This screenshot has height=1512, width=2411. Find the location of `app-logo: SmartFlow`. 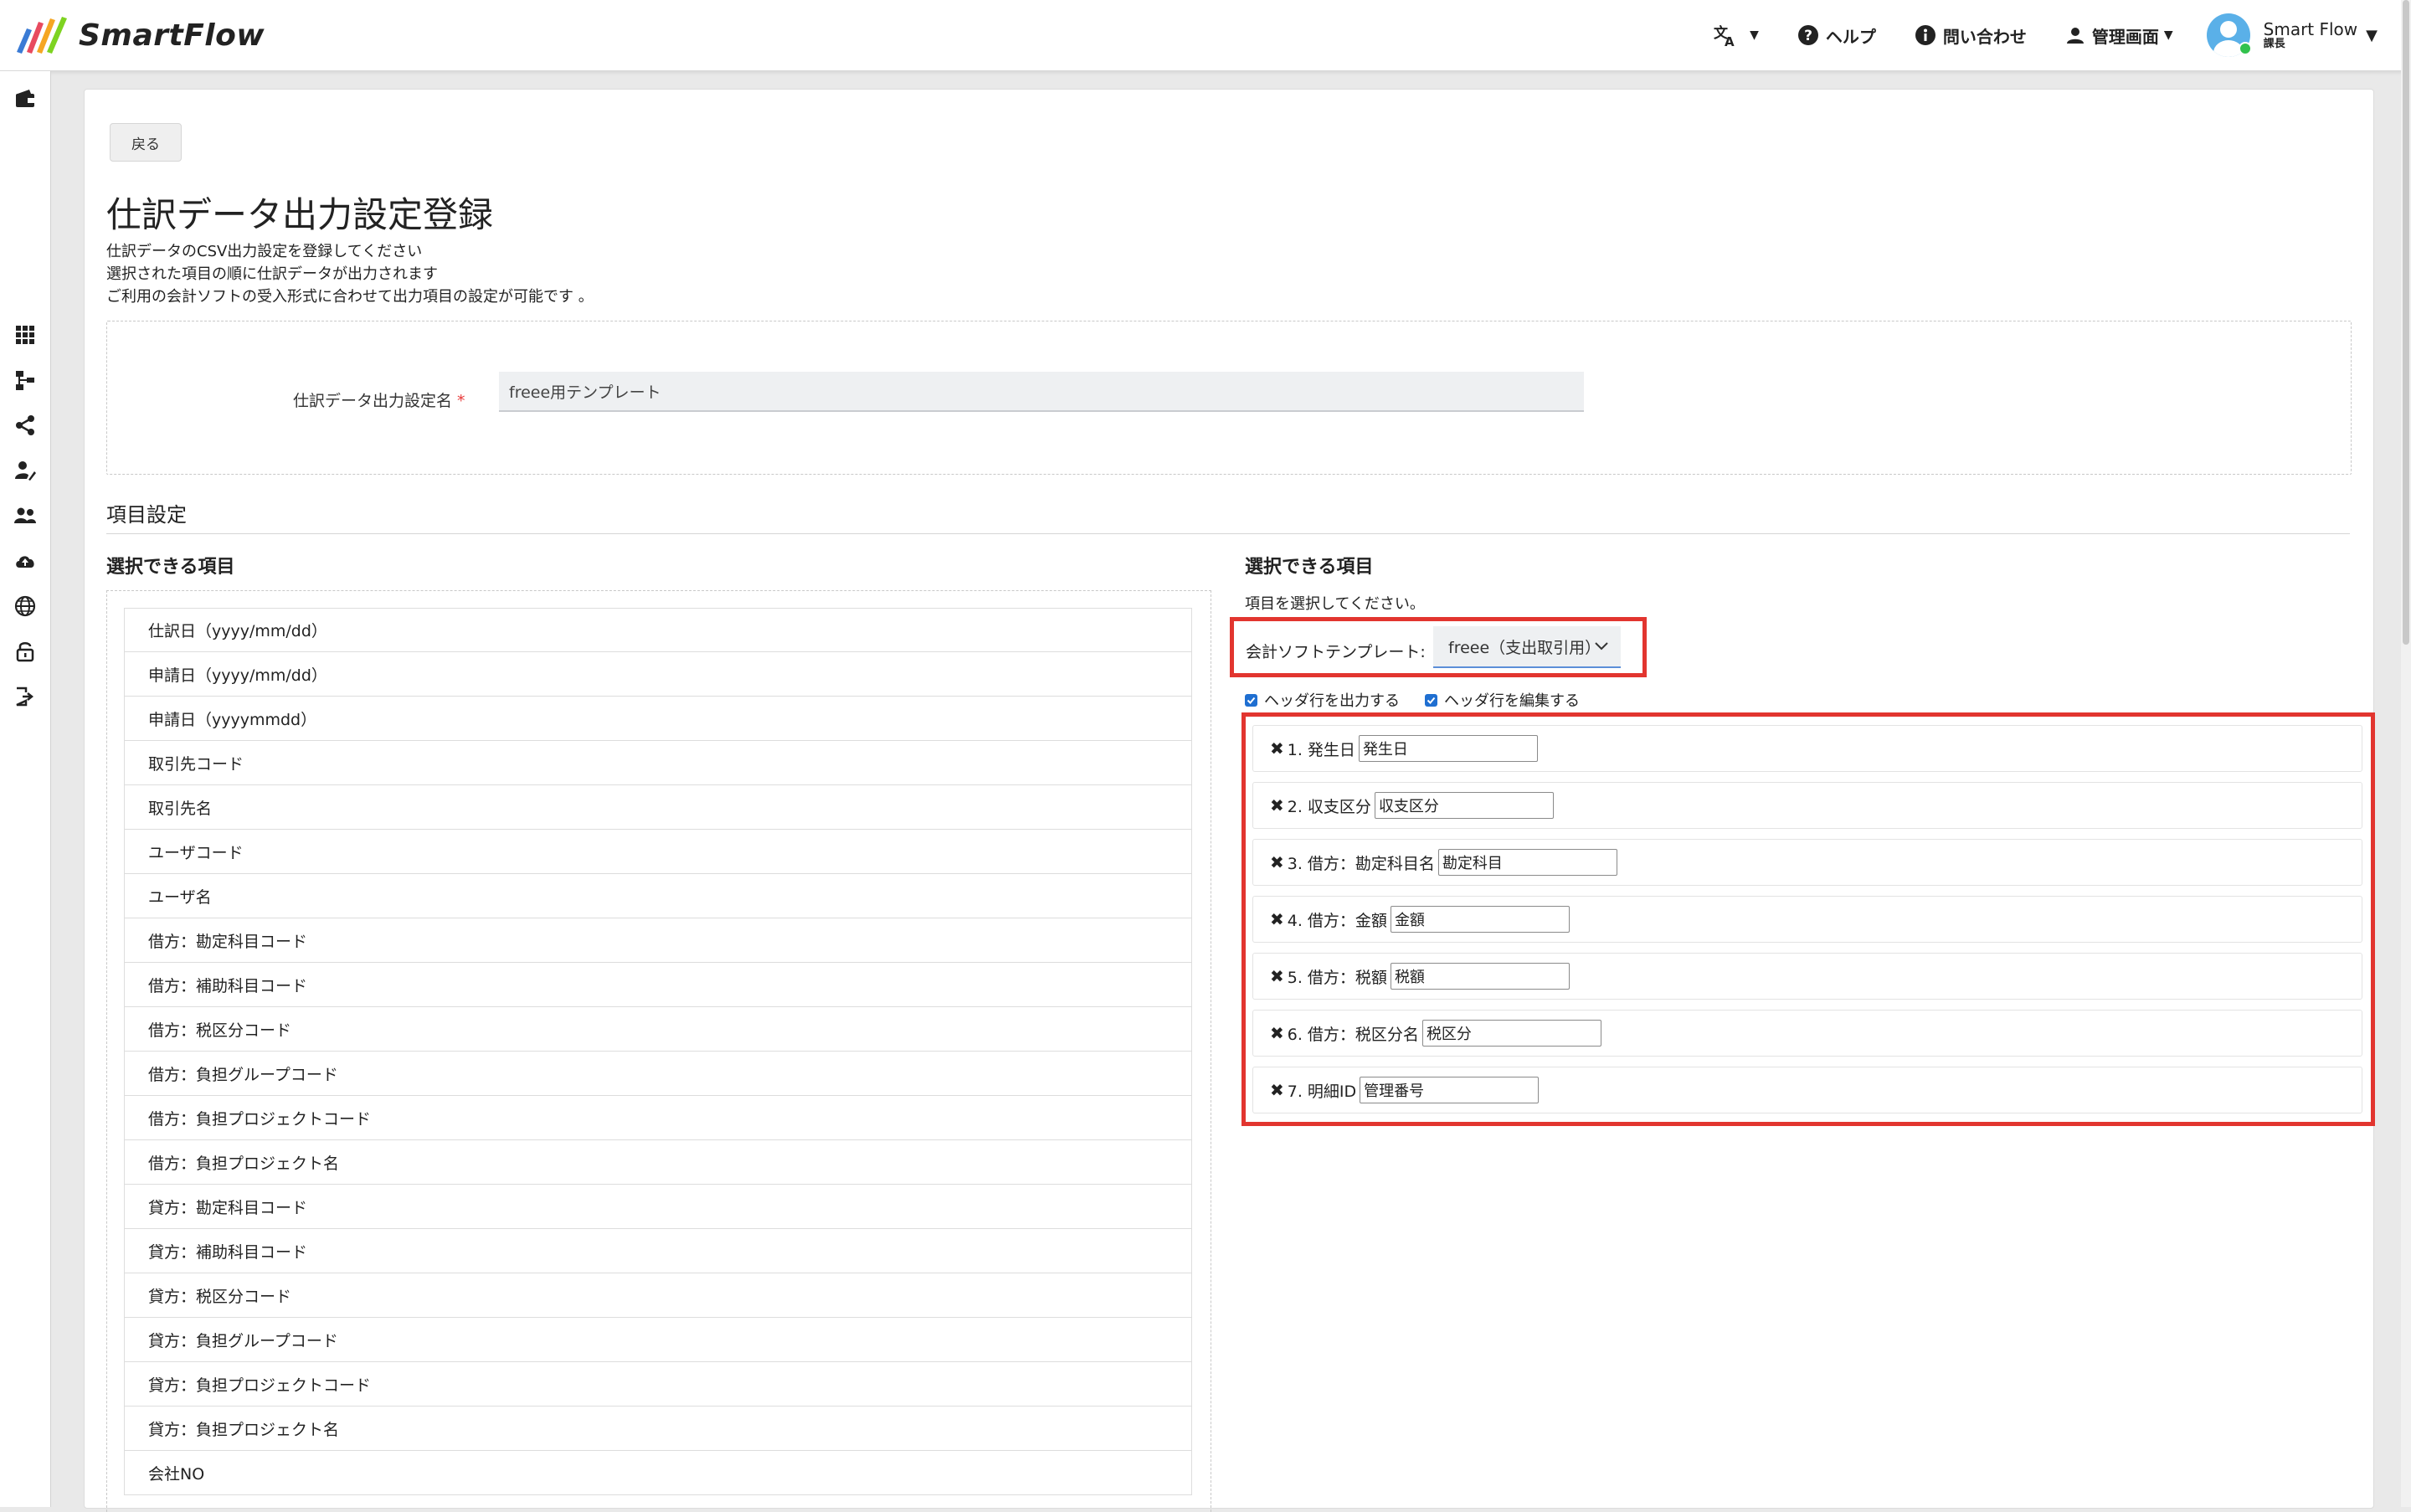

app-logo: SmartFlow is located at coordinates (140, 35).